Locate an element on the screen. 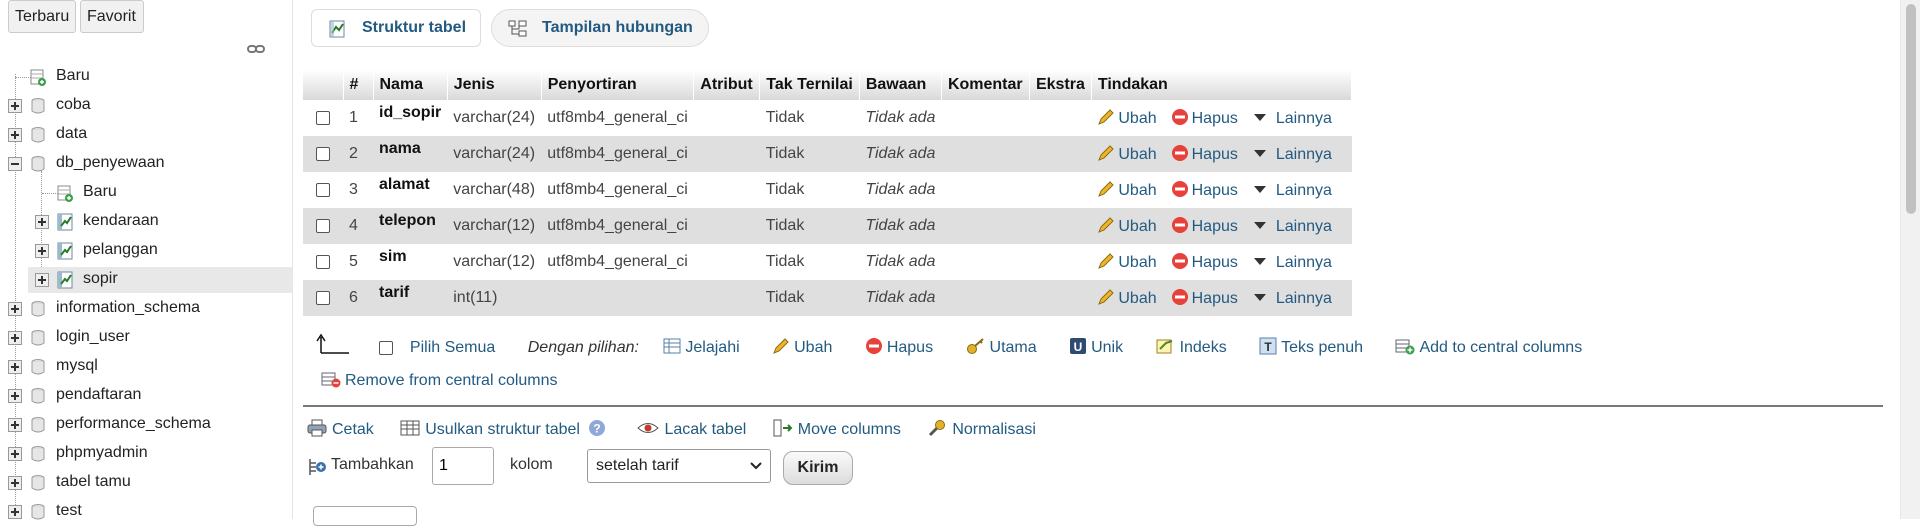  bulk-drop-button: Hapus is located at coordinates (899, 347).